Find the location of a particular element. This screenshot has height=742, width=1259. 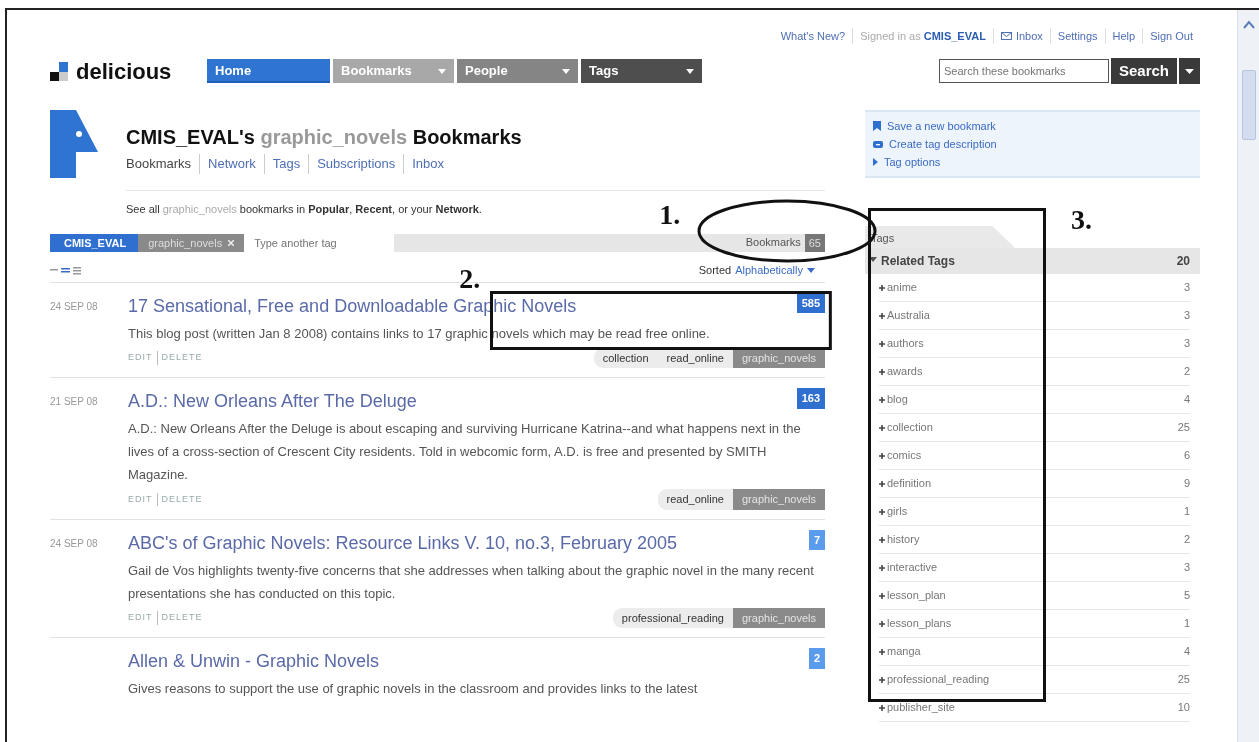

bookmark-tag: professional_reading is located at coordinates (672, 617).